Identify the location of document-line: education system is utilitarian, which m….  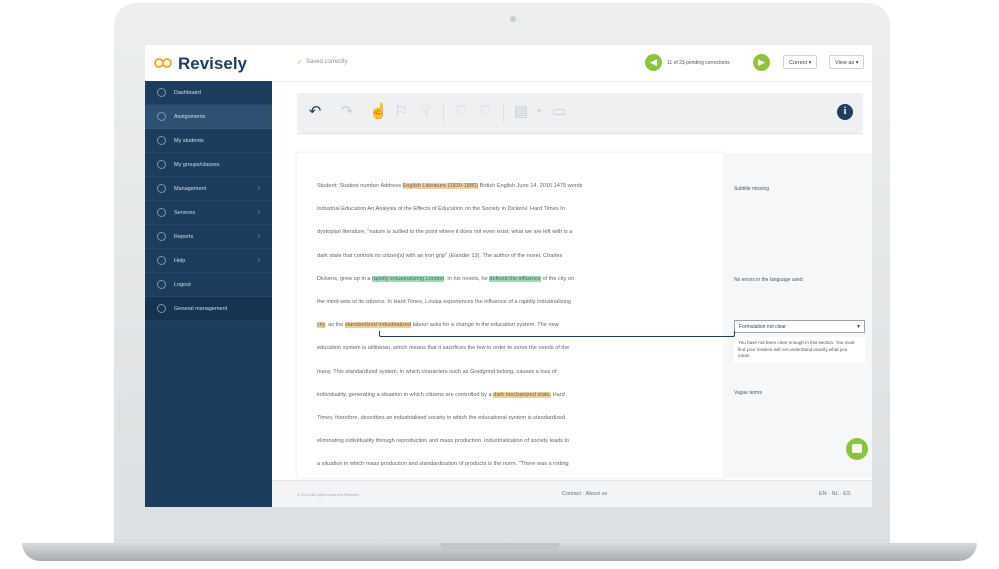
(443, 348).